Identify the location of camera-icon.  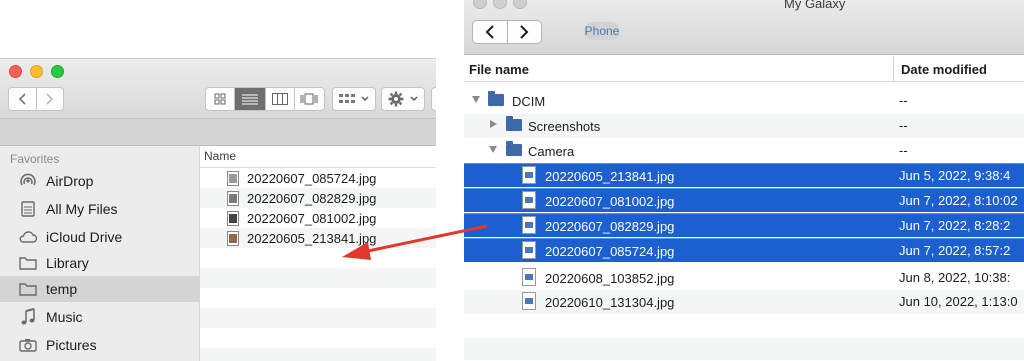
(28, 345).